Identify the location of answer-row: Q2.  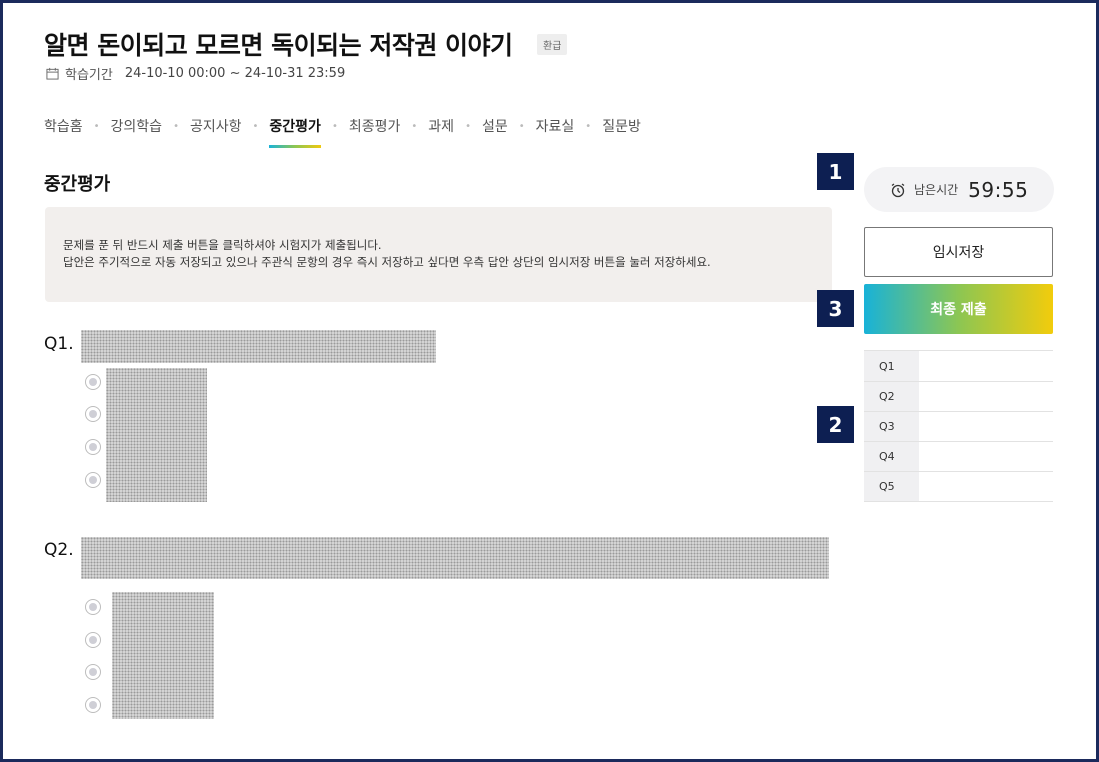
(958, 397).